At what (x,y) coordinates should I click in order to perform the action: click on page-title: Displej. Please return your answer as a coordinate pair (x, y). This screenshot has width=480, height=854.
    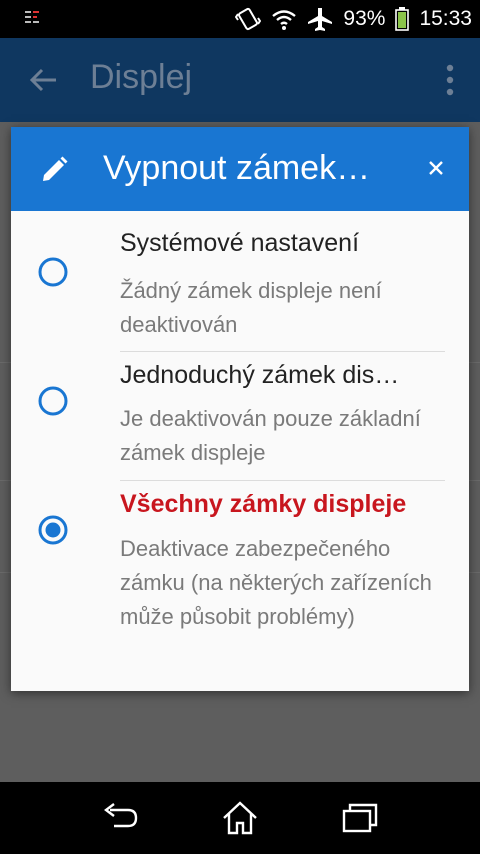
    Looking at the image, I should click on (141, 77).